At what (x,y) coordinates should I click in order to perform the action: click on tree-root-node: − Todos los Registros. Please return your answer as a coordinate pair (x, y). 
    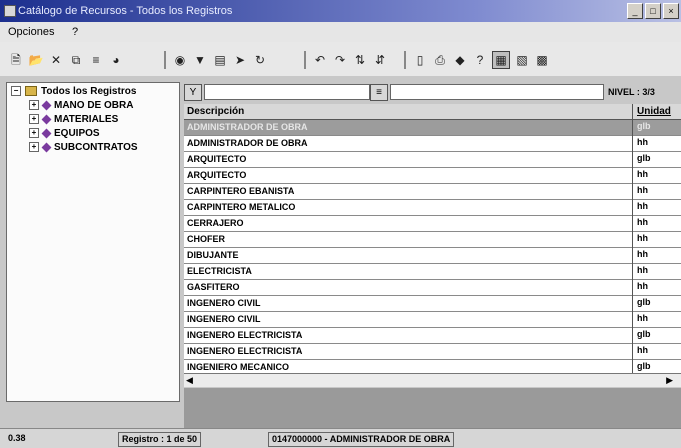
    Looking at the image, I should click on (73, 91).